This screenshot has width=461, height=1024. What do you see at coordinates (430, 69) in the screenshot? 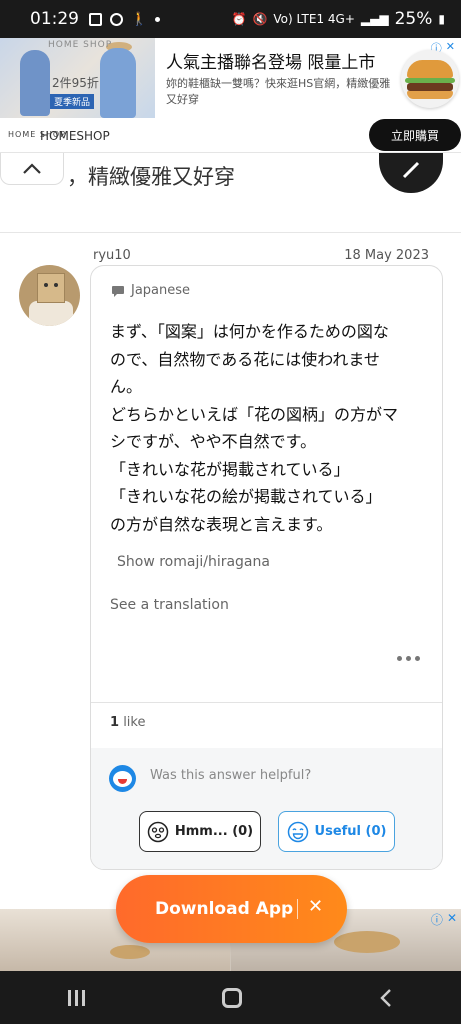
I see `burger-bun-top` at bounding box center [430, 69].